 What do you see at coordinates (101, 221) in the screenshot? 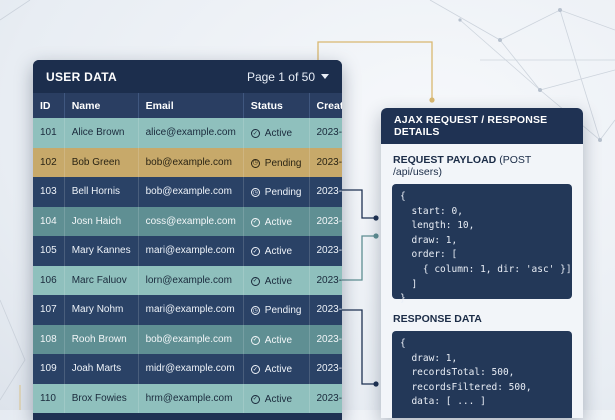
I see `cell-name: Josn Haich` at bounding box center [101, 221].